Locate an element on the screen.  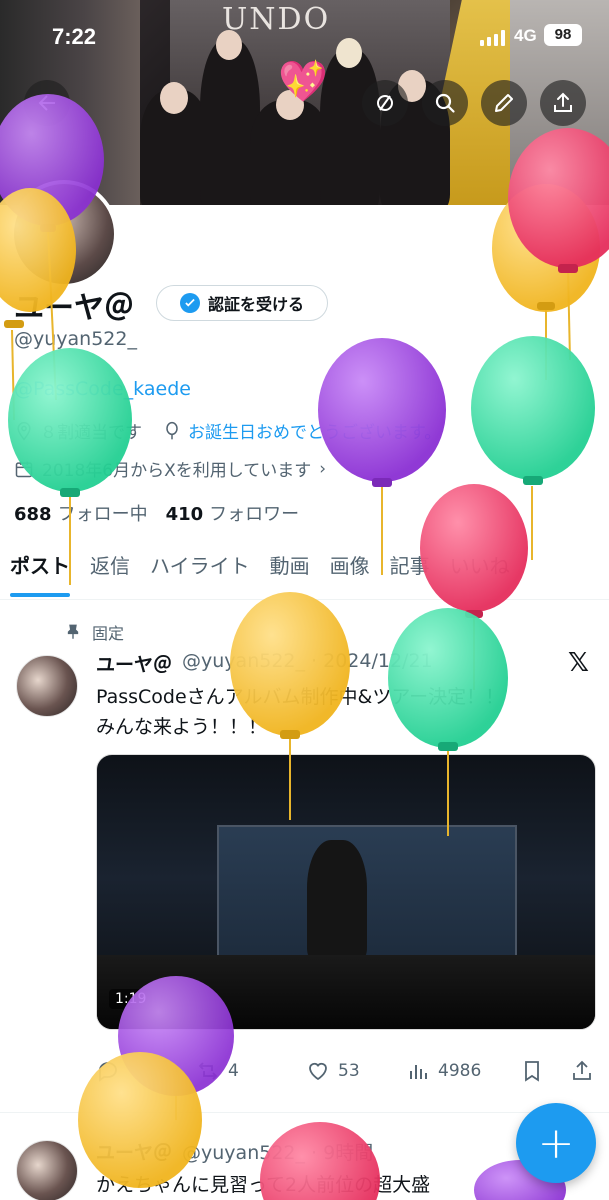
tab-posts: ポスト is located at coordinates (40, 569).